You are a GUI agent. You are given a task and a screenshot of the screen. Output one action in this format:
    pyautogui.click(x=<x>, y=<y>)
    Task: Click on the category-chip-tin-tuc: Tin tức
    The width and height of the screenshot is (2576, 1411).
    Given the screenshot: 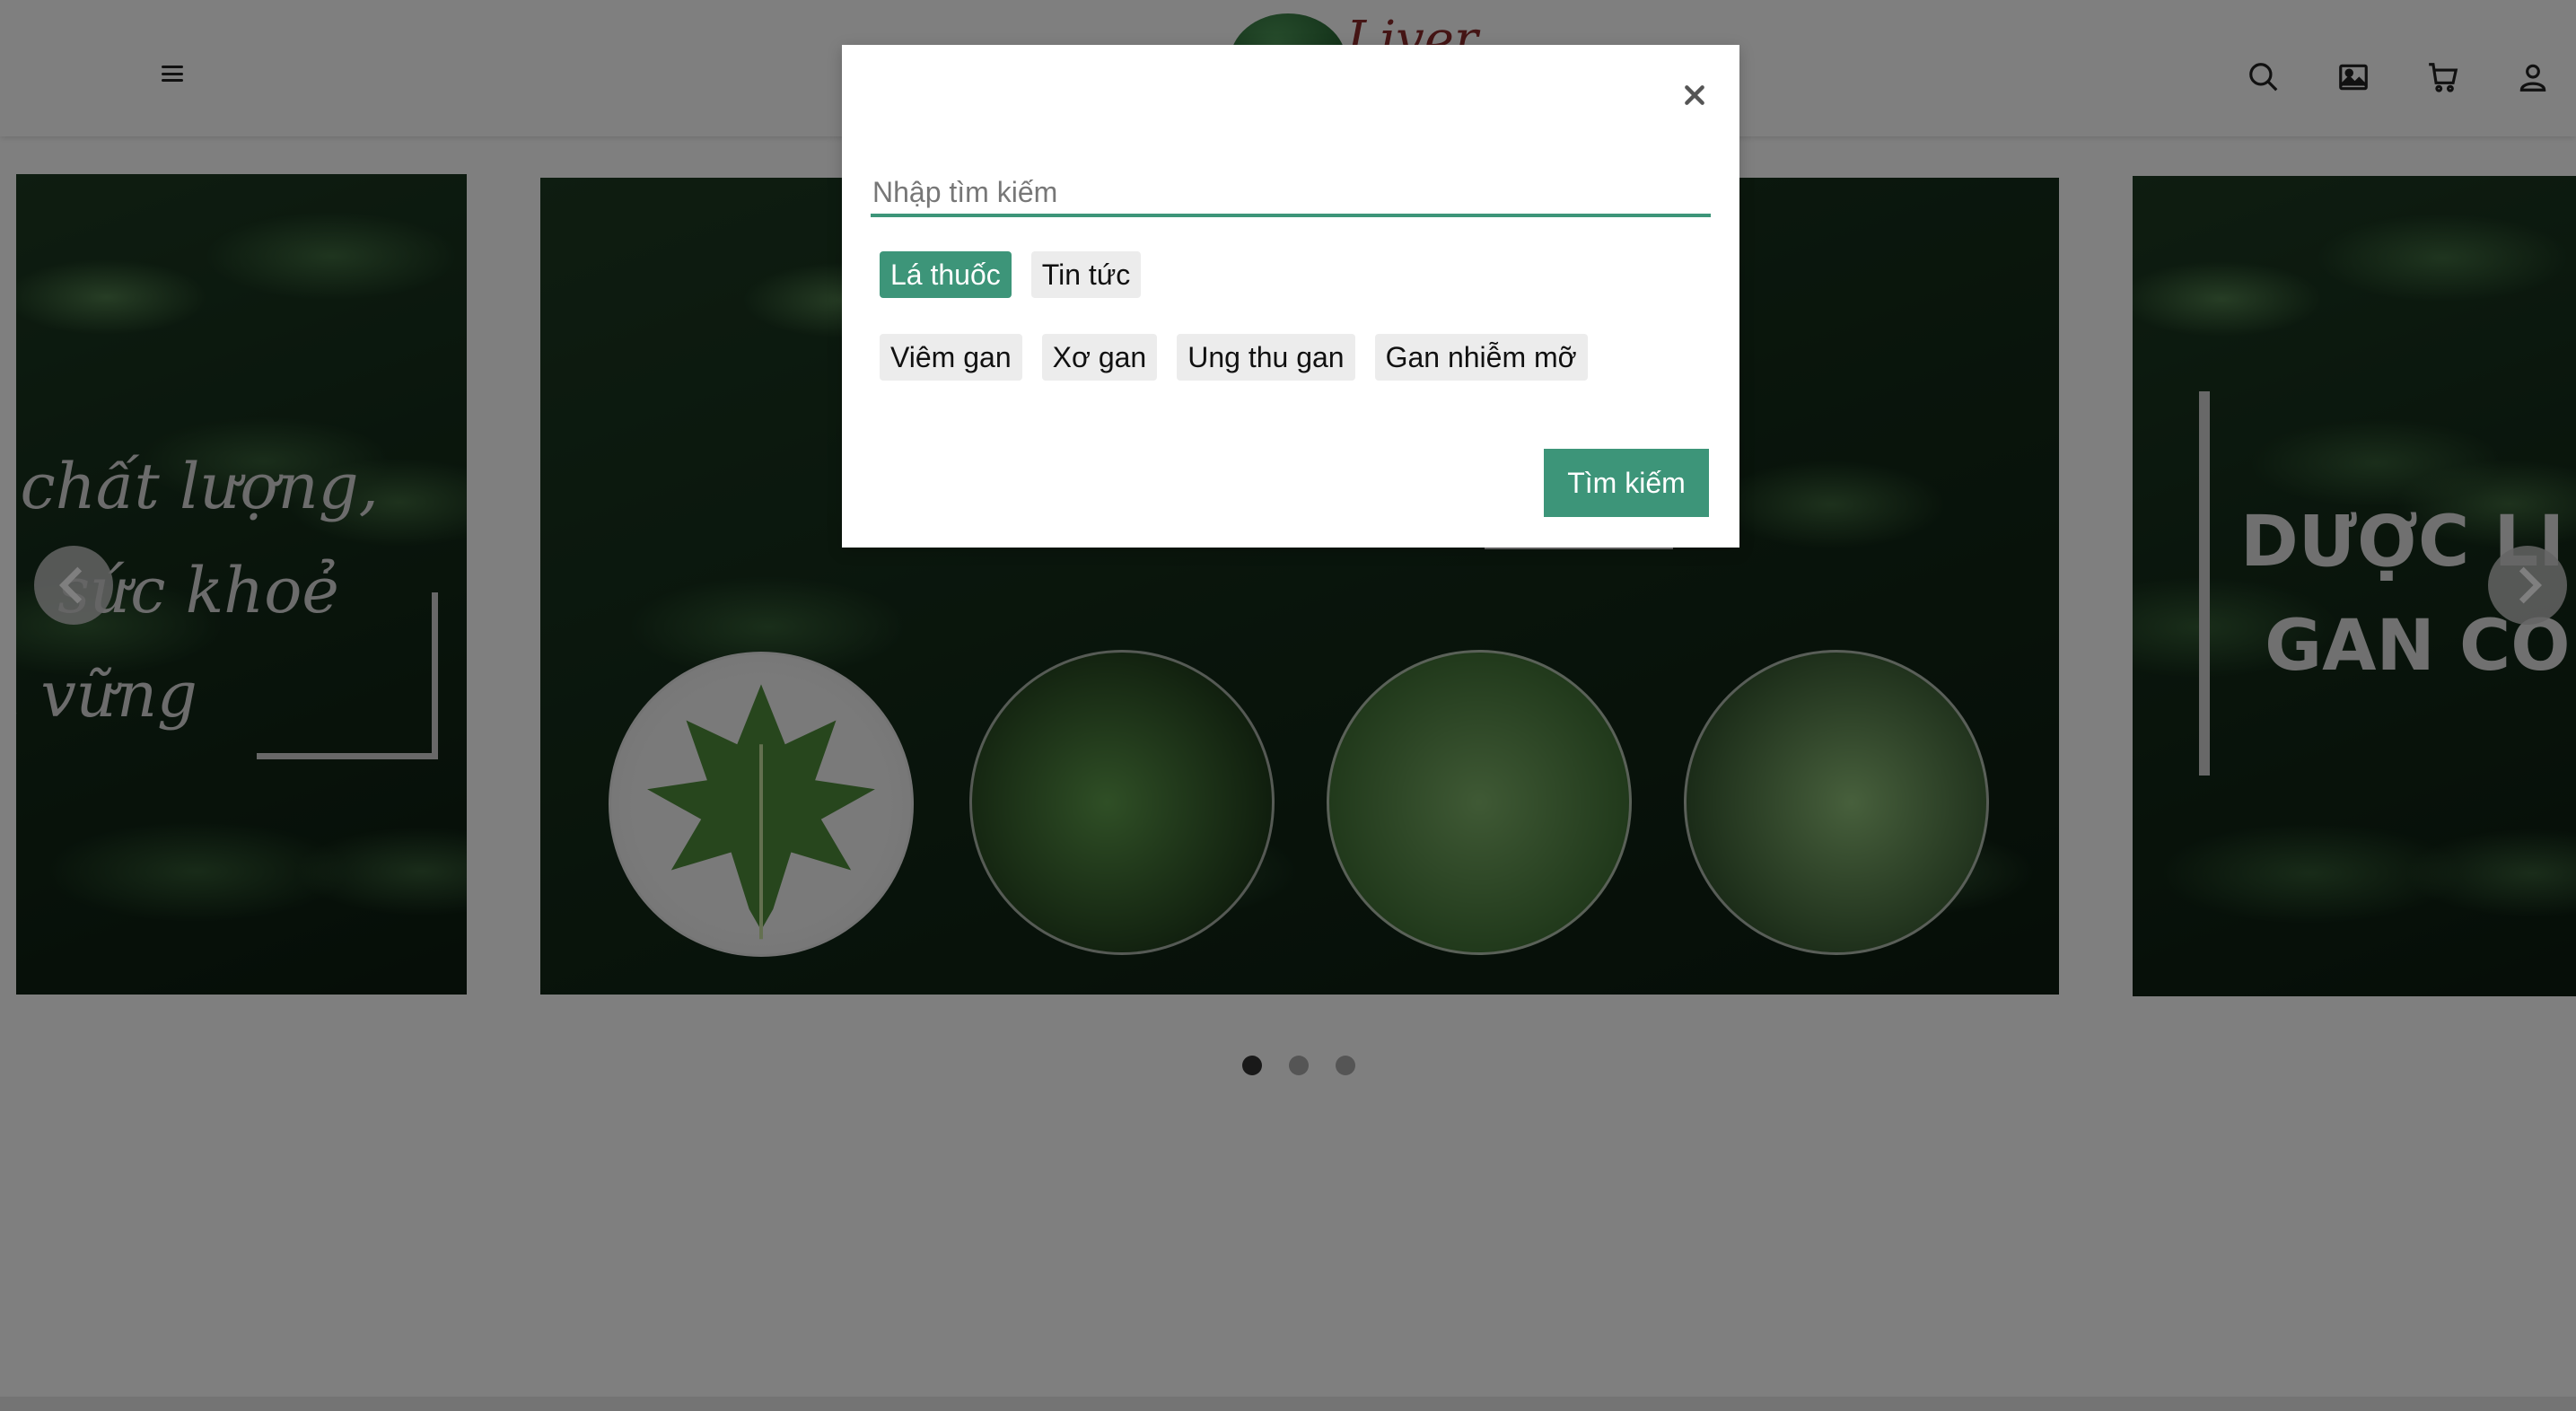 What is the action you would take?
    pyautogui.click(x=1086, y=275)
    